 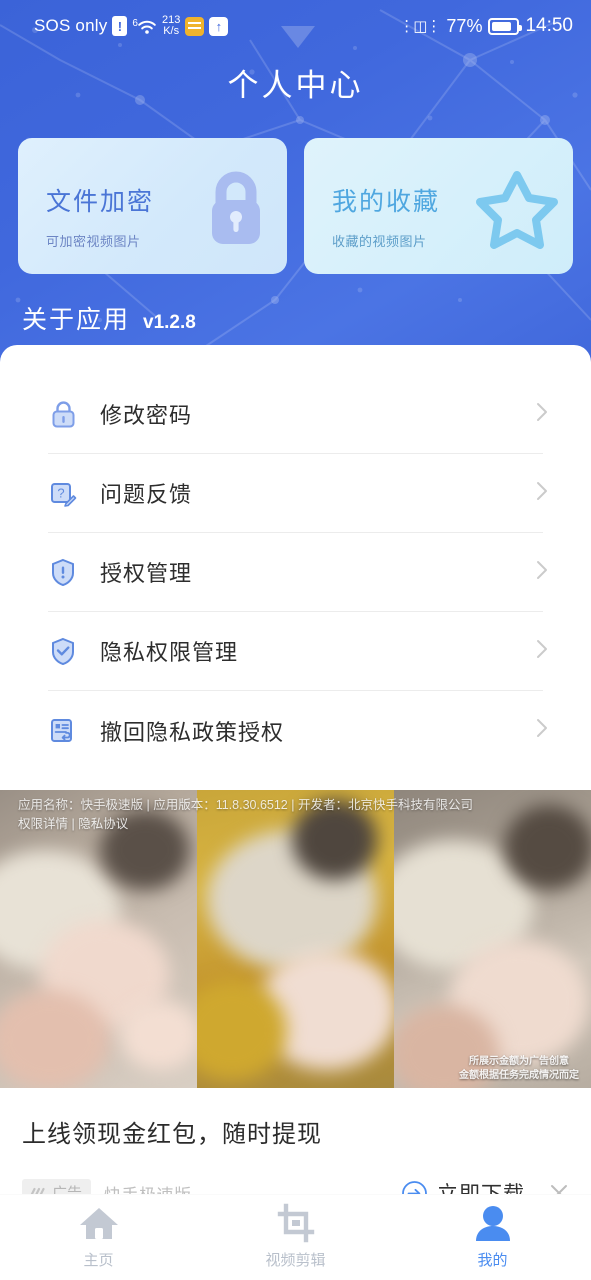 I want to click on feedback-pencil-icon: ?, so click(x=63, y=493).